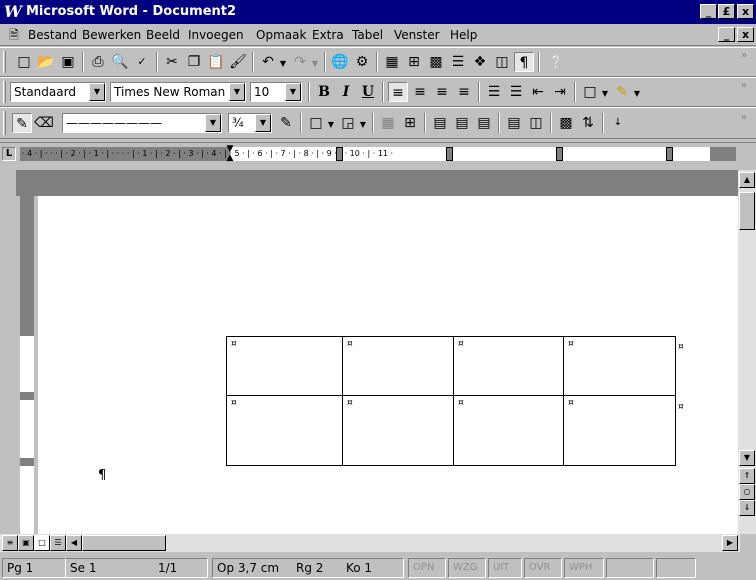 This screenshot has height=580, width=756. Describe the element at coordinates (111, 35) in the screenshot. I see `menu-bewerken: Bewerken` at that location.